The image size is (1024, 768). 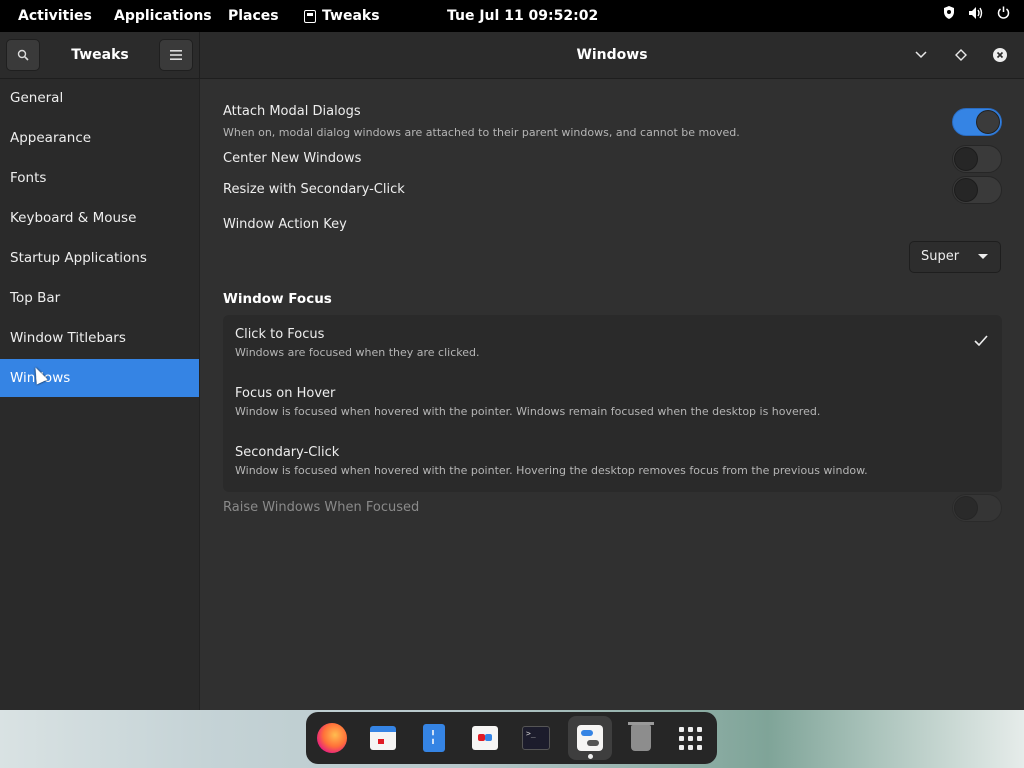 What do you see at coordinates (99, 98) in the screenshot?
I see `sidebar-item-general: General` at bounding box center [99, 98].